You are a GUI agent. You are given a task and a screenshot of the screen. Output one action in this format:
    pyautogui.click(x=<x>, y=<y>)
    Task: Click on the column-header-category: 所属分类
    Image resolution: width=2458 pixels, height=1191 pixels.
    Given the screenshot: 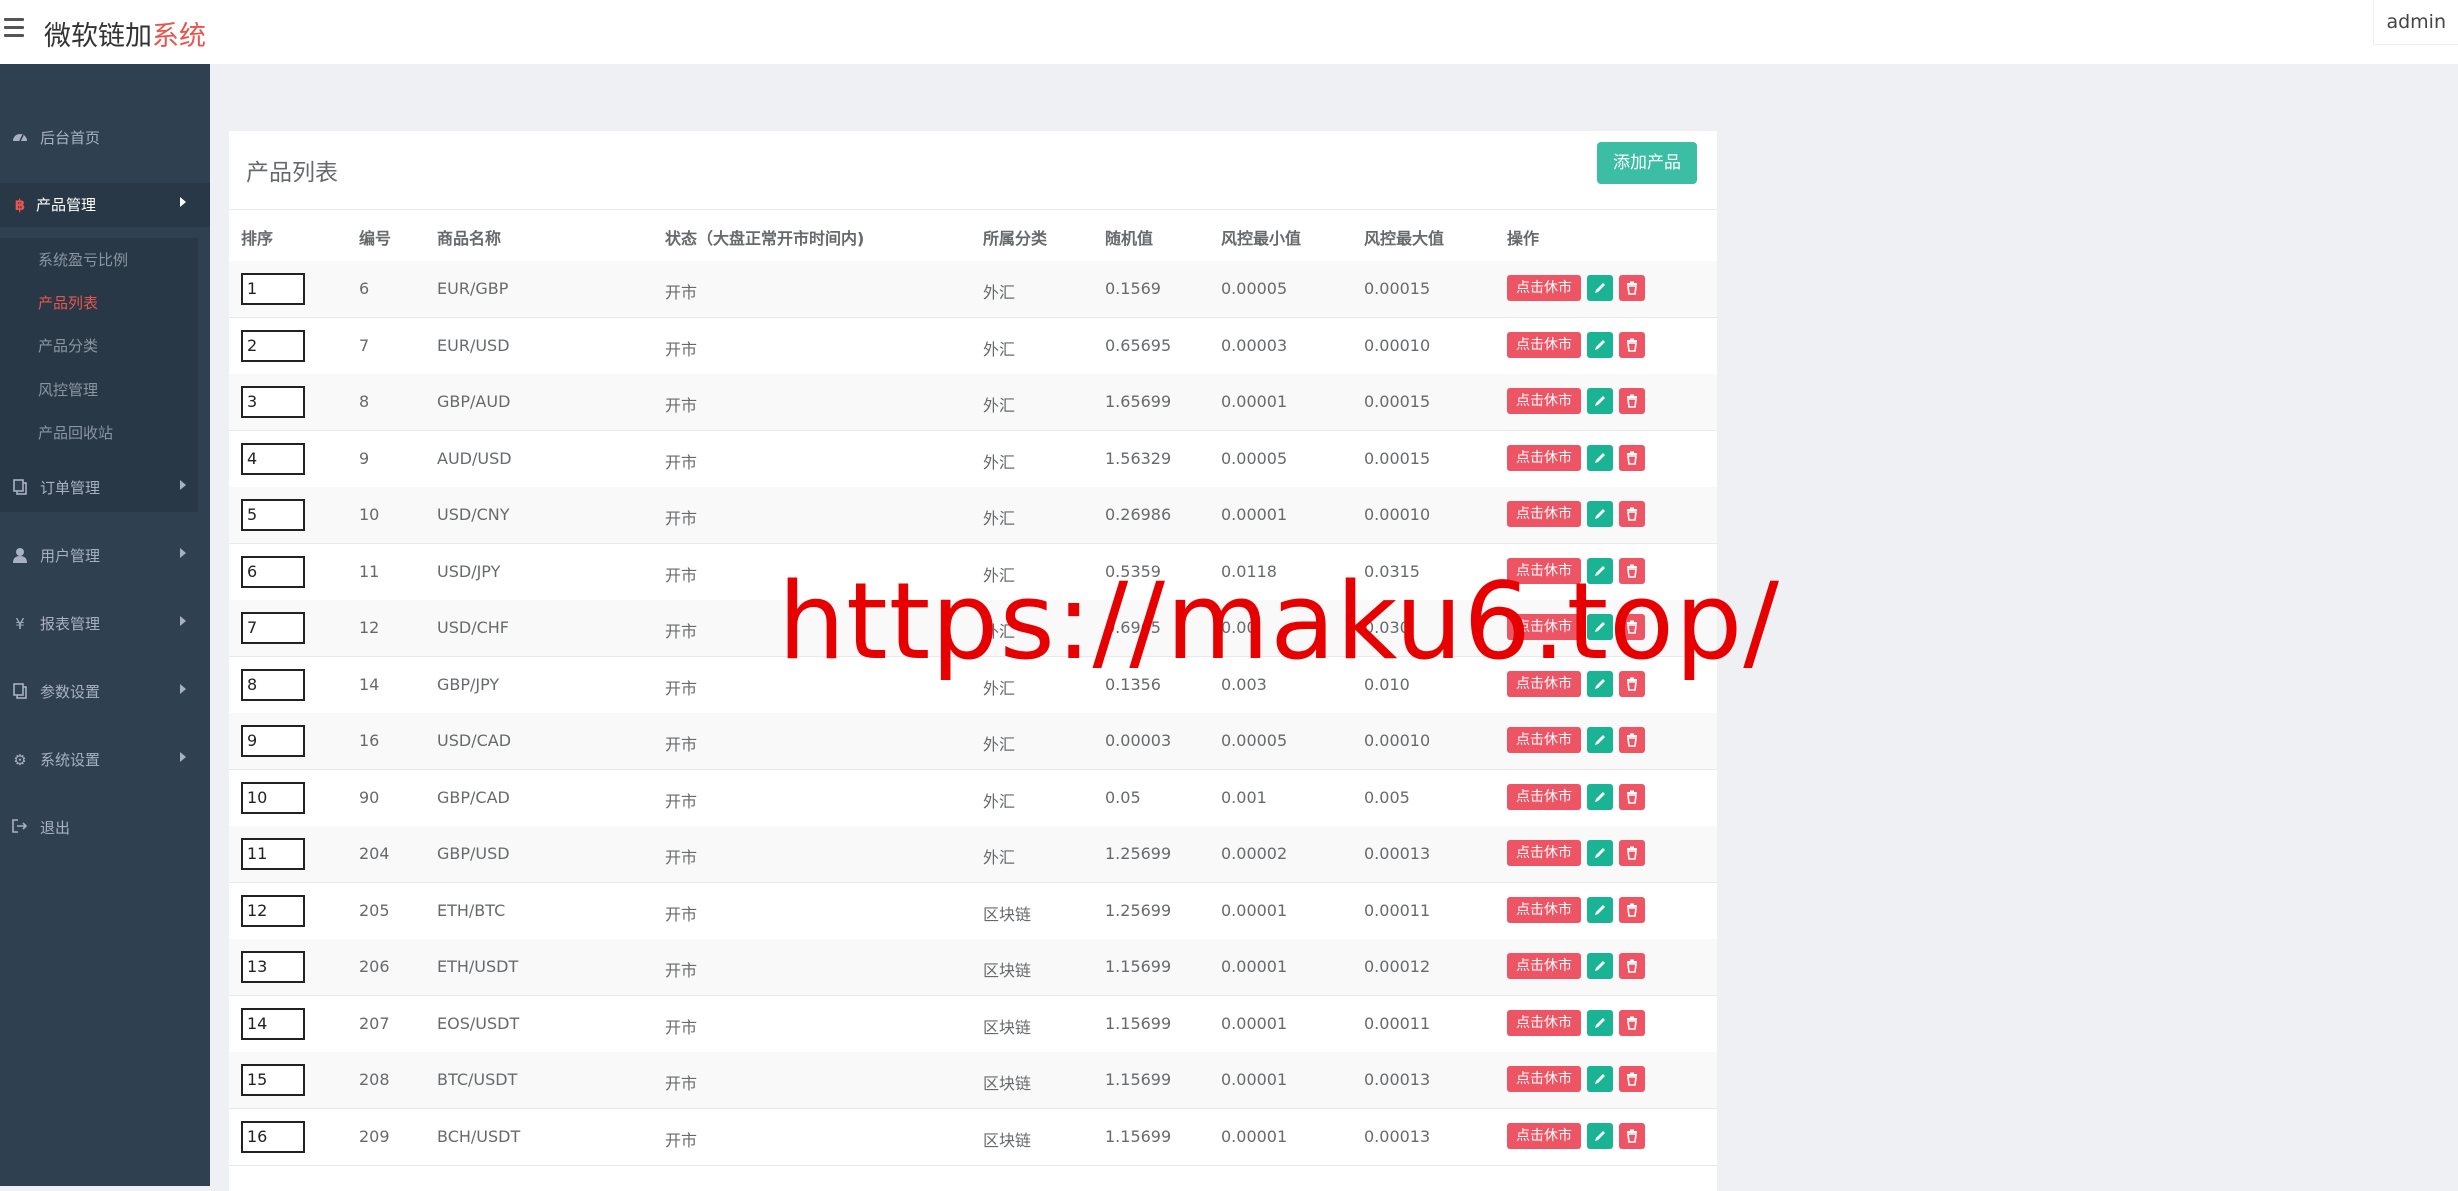 What is the action you would take?
    pyautogui.click(x=1015, y=238)
    